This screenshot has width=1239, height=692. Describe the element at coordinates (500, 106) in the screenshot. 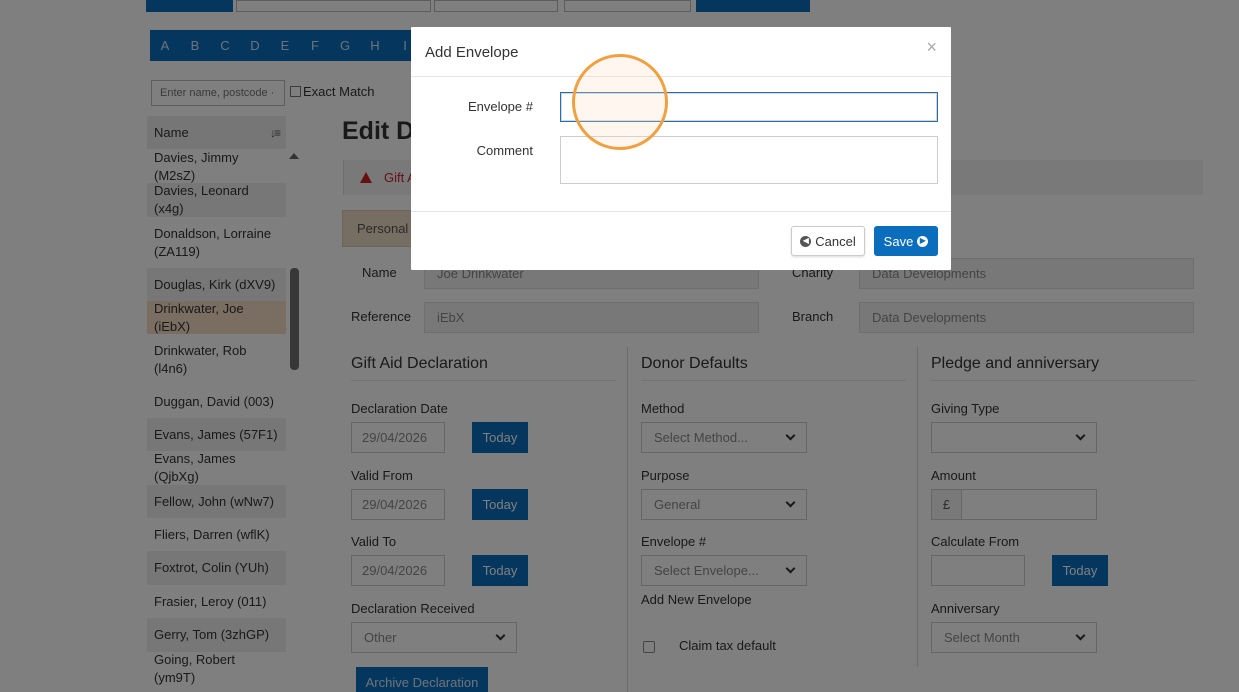

I see `envelope-number-label: Envelope #` at that location.